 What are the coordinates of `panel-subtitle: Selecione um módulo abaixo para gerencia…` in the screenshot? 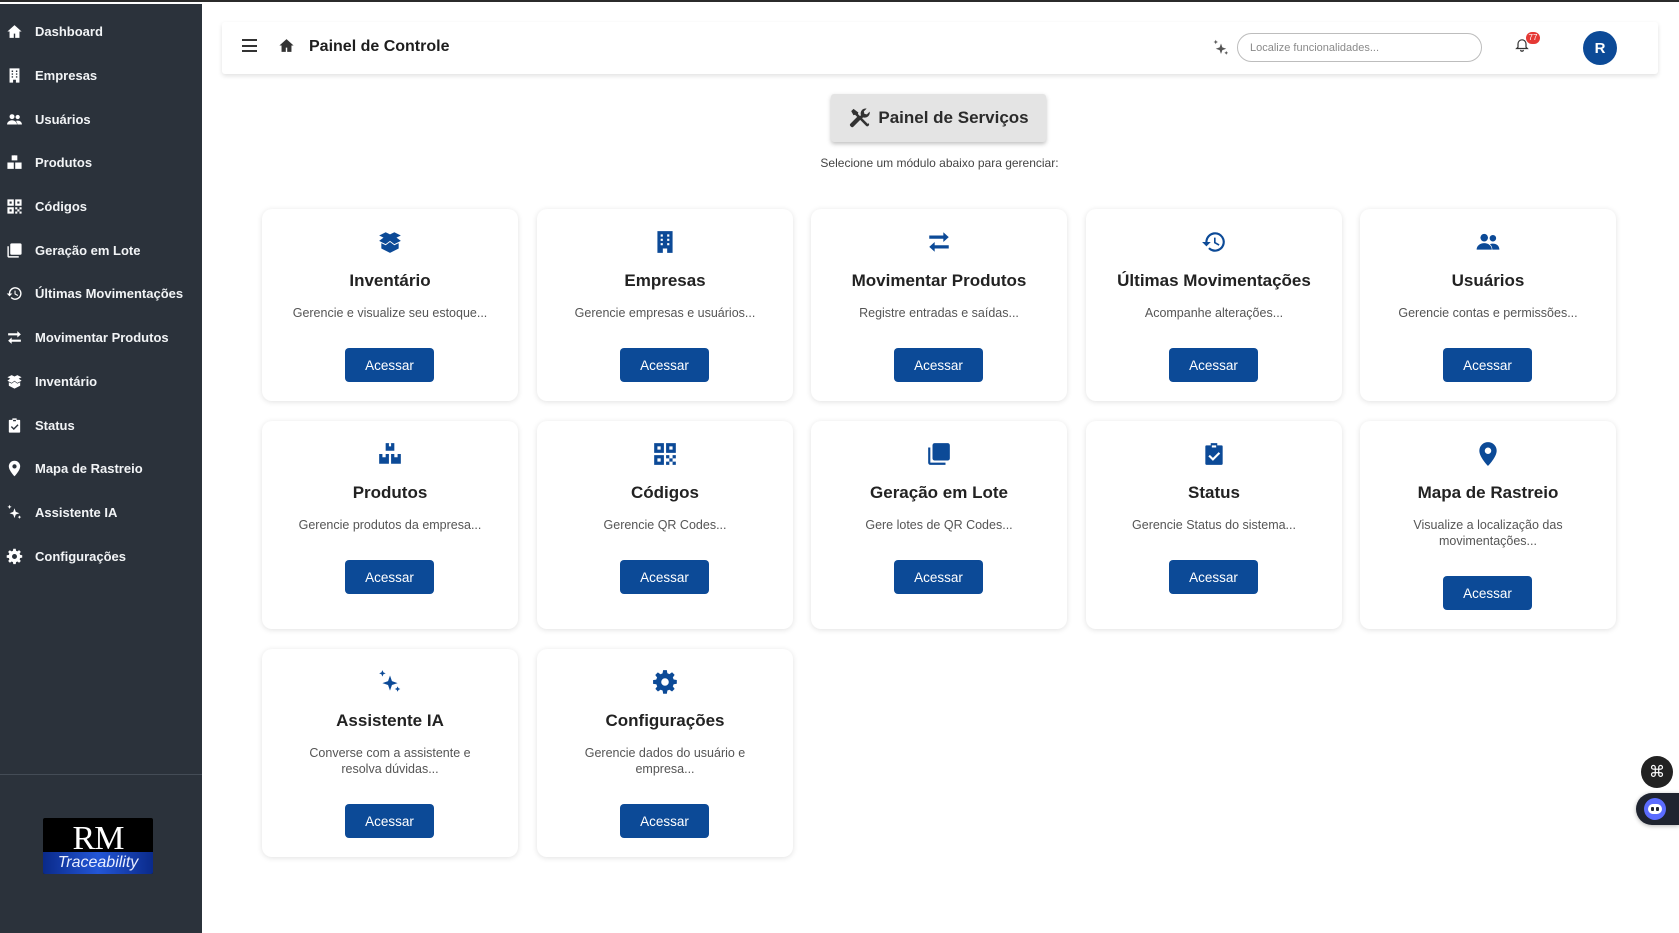 It's located at (939, 163).